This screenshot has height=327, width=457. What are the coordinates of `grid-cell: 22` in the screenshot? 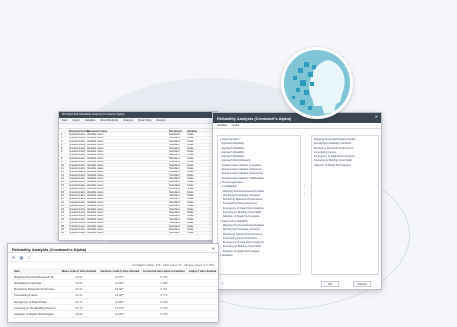 It's located at (62, 206).